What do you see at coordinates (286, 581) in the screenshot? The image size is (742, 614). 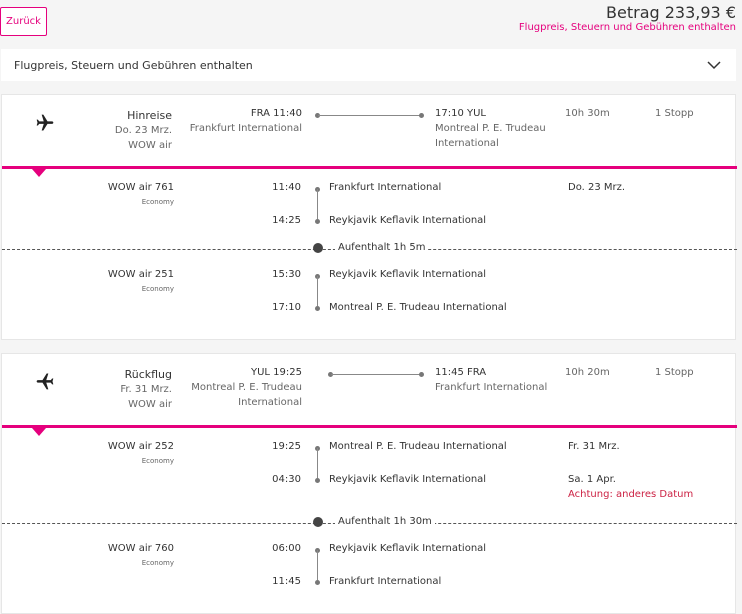 I see `segment-arrival-time: 11:45` at bounding box center [286, 581].